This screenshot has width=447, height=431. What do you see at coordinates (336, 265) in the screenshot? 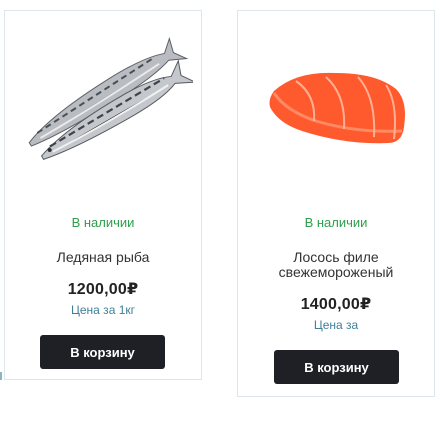
I see `product-name: Лосось филе свежемороженый` at bounding box center [336, 265].